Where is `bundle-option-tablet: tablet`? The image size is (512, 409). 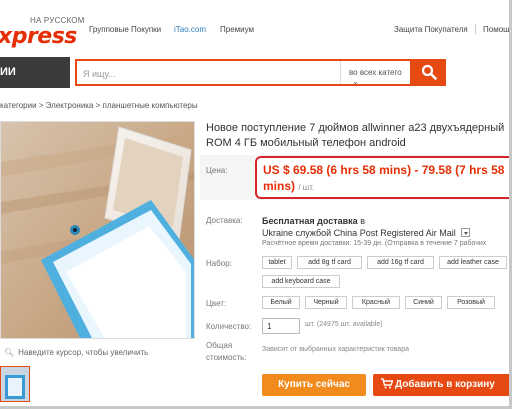 bundle-option-tablet: tablet is located at coordinates (277, 262).